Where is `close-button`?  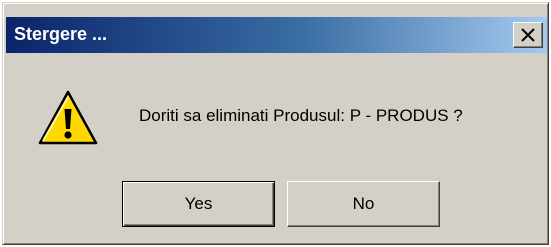
close-button is located at coordinates (528, 35).